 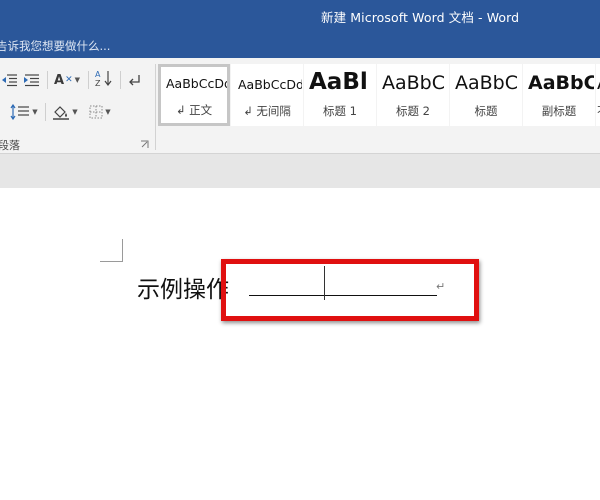 I want to click on dialog-launcher-icon, so click(x=144, y=144).